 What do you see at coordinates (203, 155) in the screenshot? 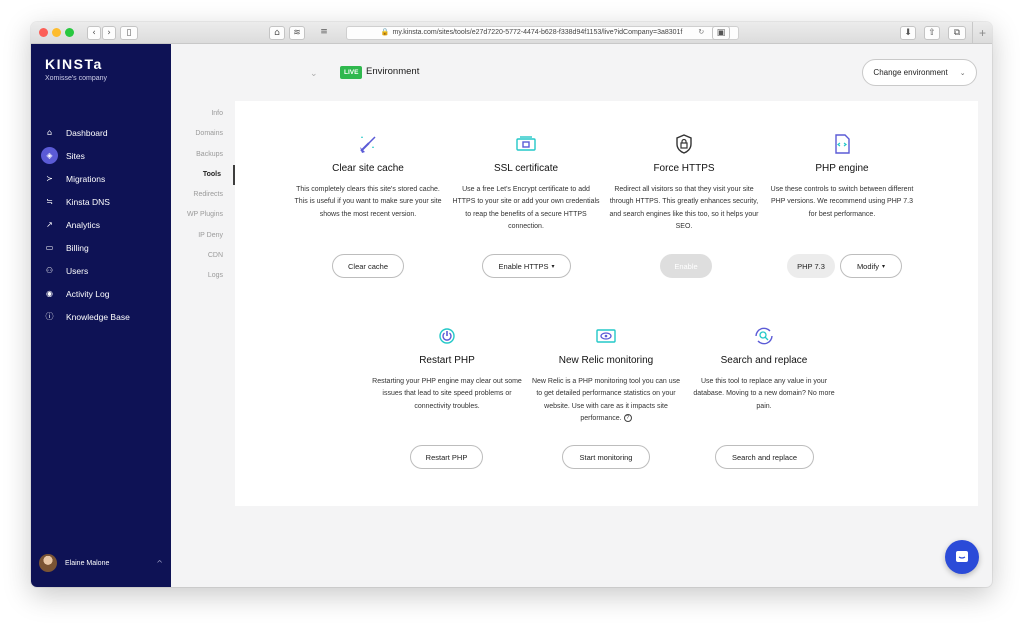
I see `subnav-item-backups: Backups` at bounding box center [203, 155].